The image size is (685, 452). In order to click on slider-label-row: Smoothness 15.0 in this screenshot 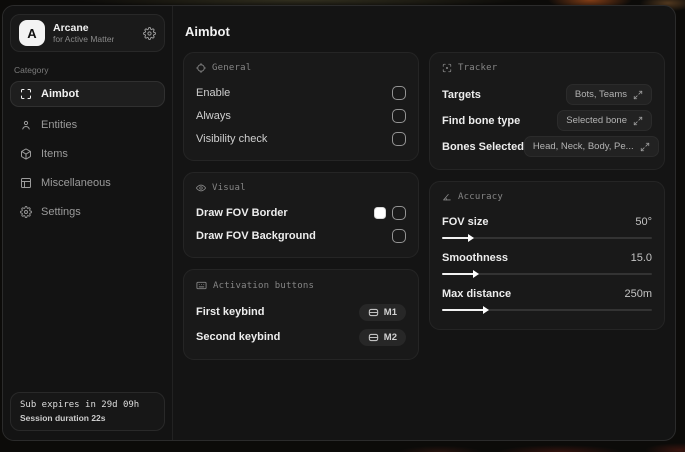, I will do `click(547, 257)`.